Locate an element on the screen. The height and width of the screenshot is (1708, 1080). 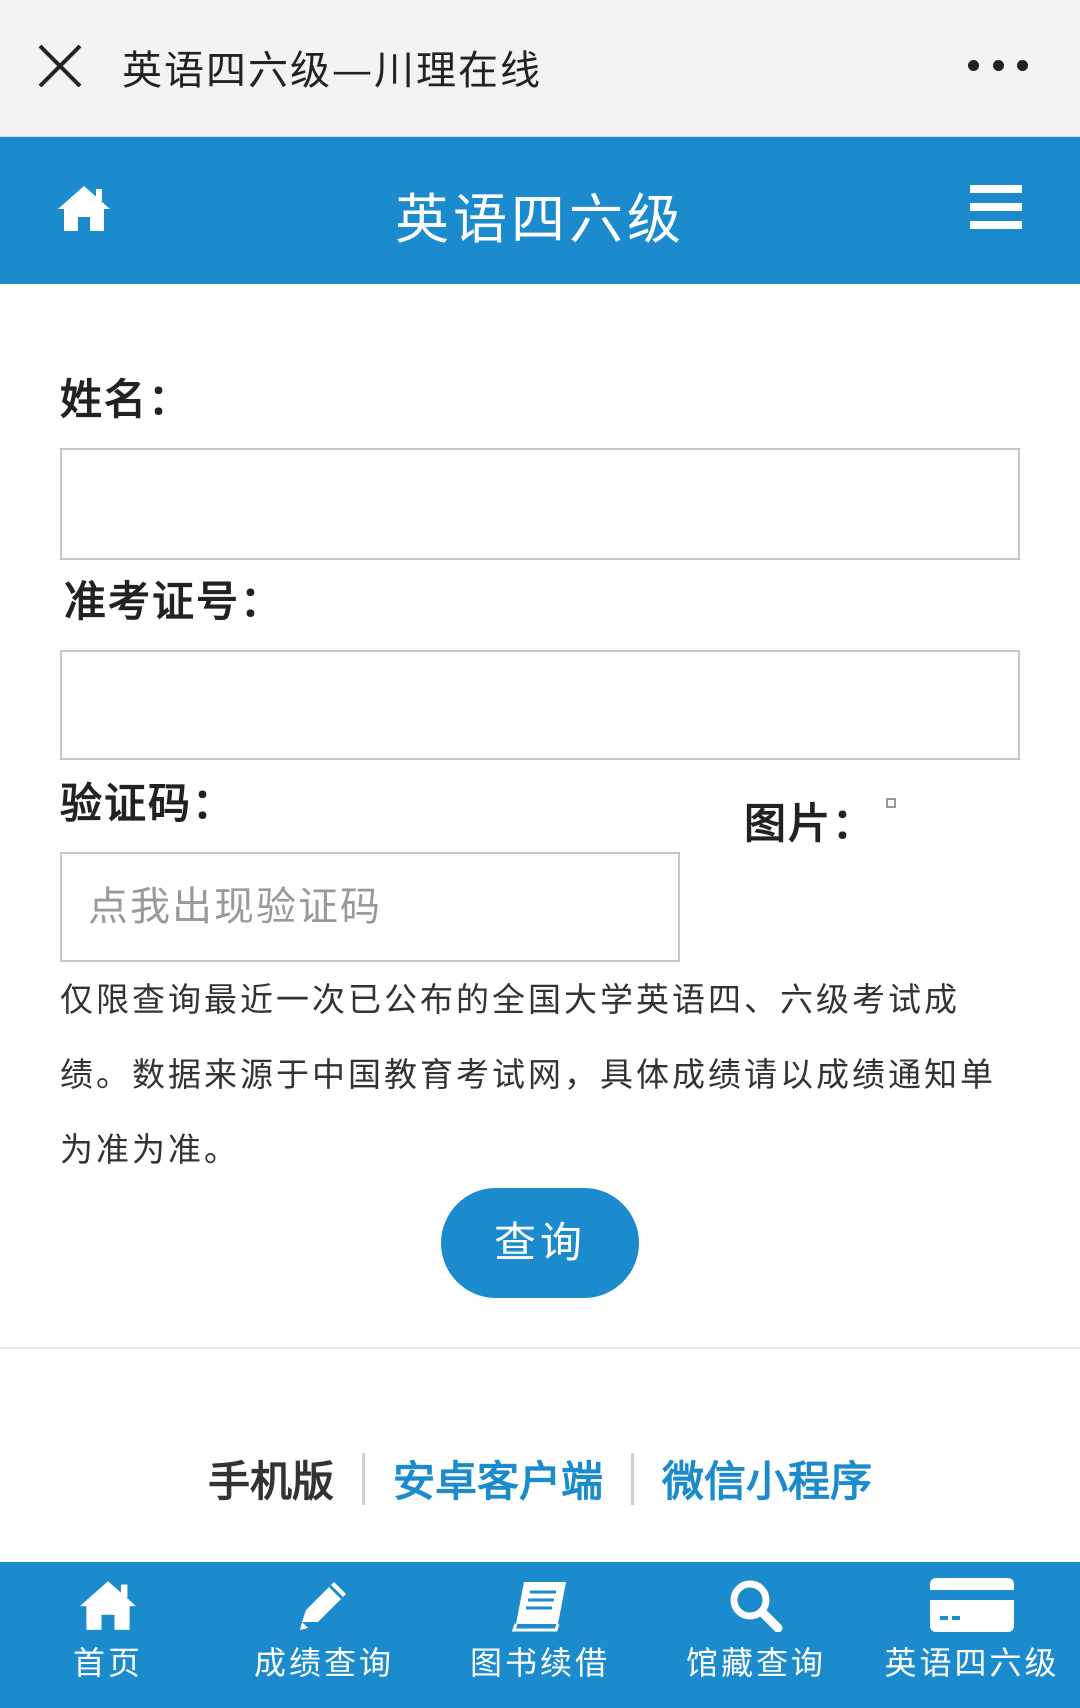
ticket-number-input is located at coordinates (540, 705).